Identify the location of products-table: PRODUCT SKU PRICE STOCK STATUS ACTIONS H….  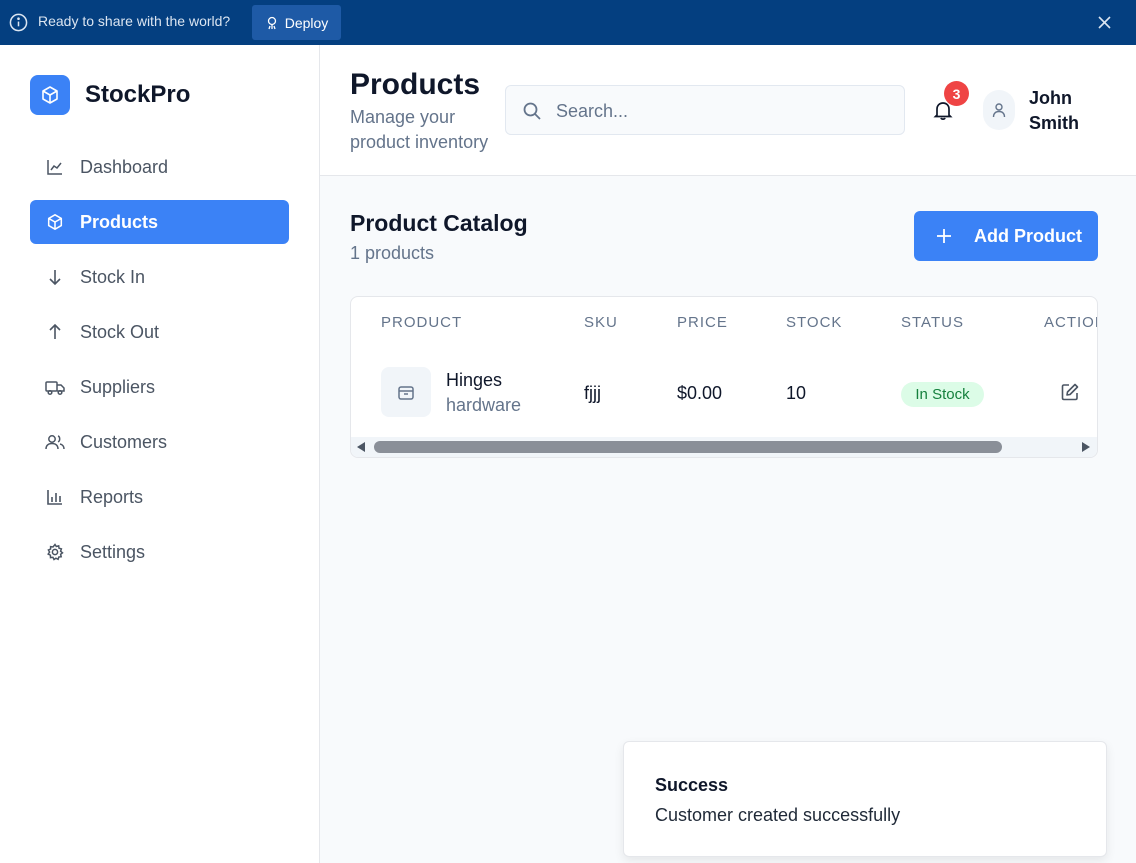
(724, 377).